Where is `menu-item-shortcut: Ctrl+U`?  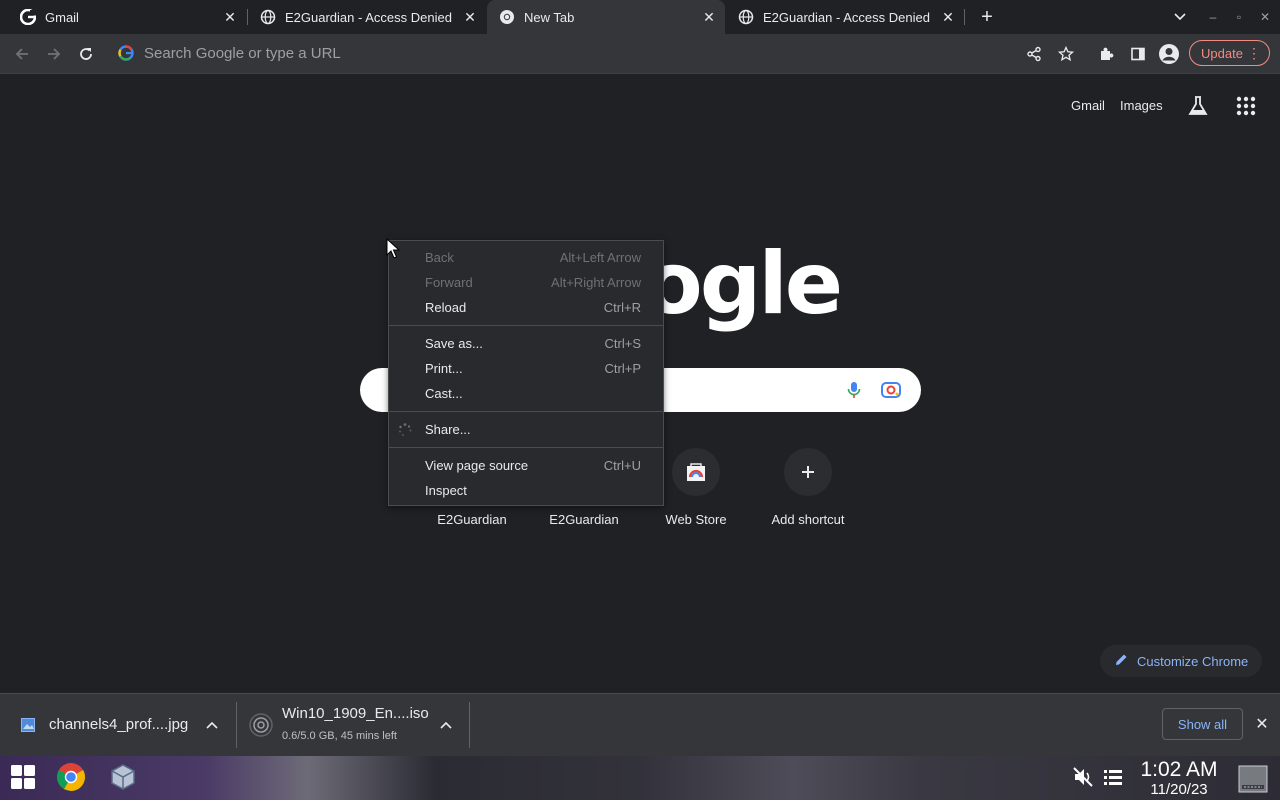 menu-item-shortcut: Ctrl+U is located at coordinates (622, 465).